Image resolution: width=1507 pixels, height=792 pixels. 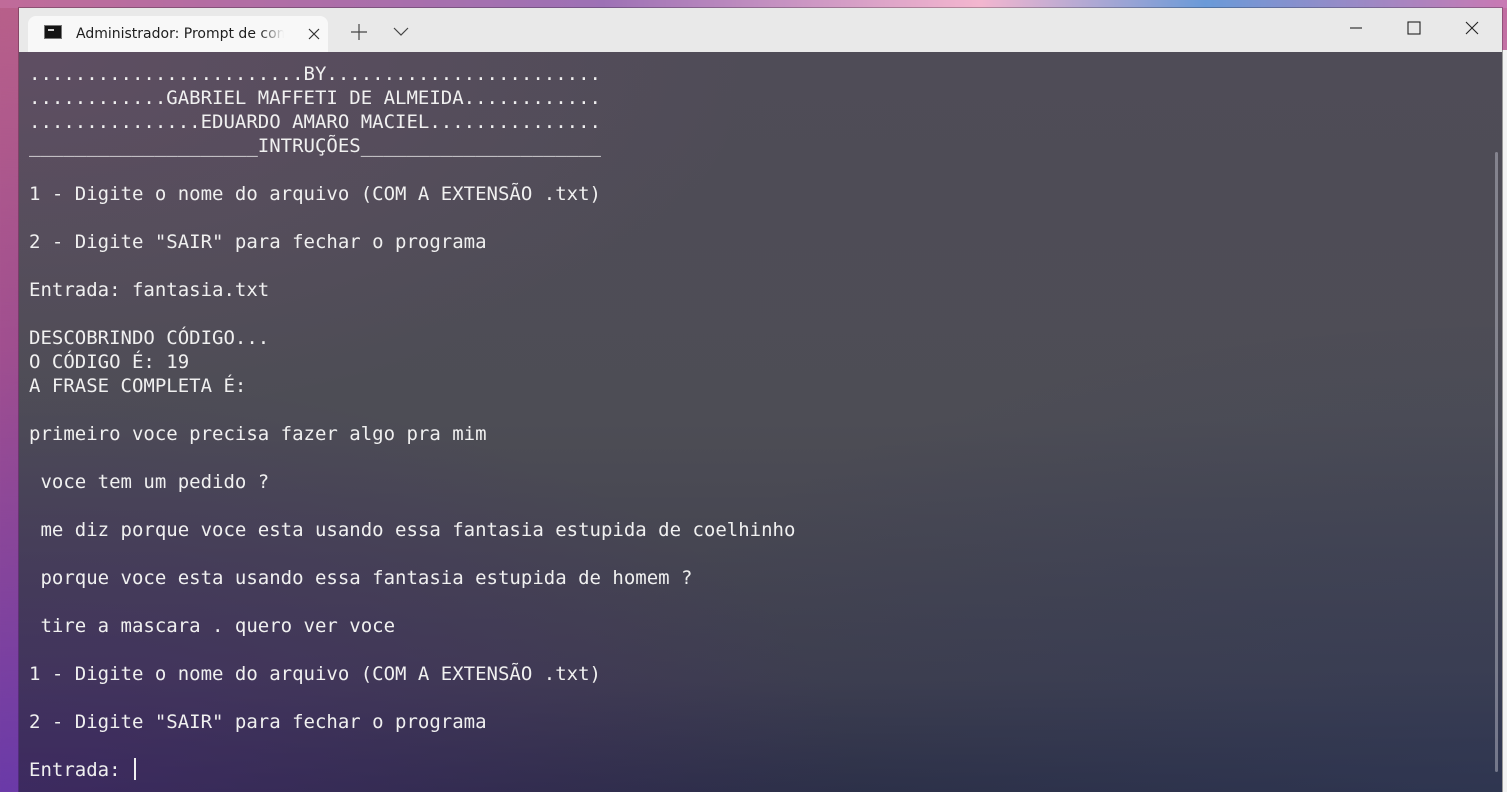 What do you see at coordinates (53, 32) in the screenshot?
I see `command-prompt-icon` at bounding box center [53, 32].